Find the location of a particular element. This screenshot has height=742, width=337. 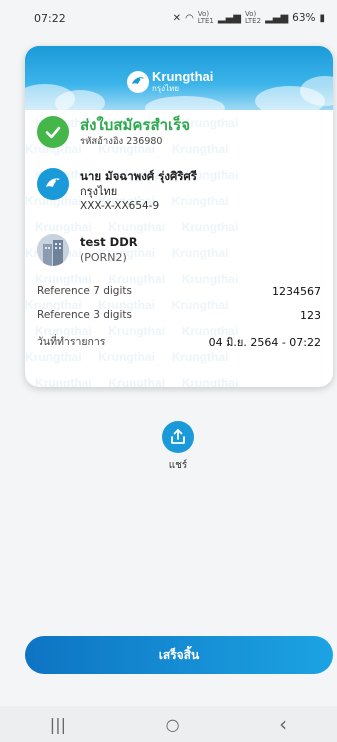

logo-name-th: กรุงไทย is located at coordinates (166, 88).